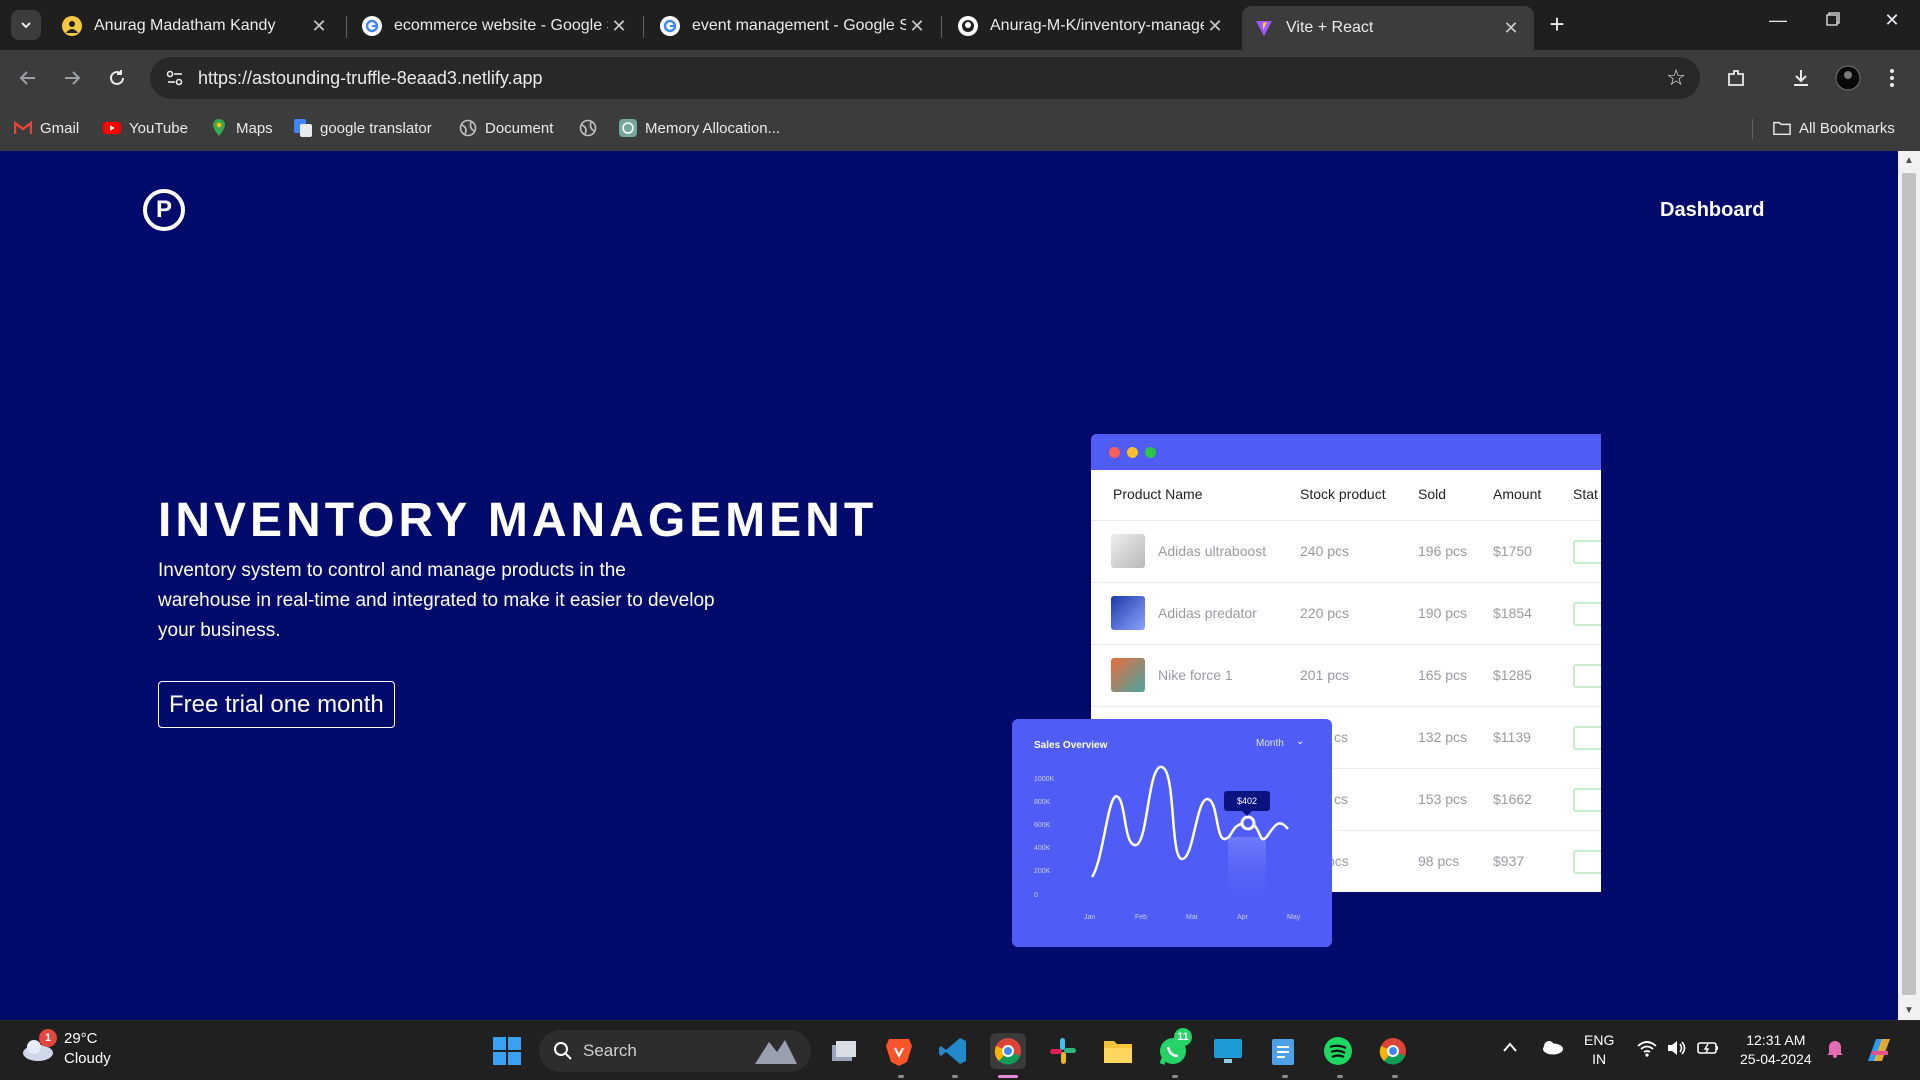  I want to click on globe-icon, so click(588, 128).